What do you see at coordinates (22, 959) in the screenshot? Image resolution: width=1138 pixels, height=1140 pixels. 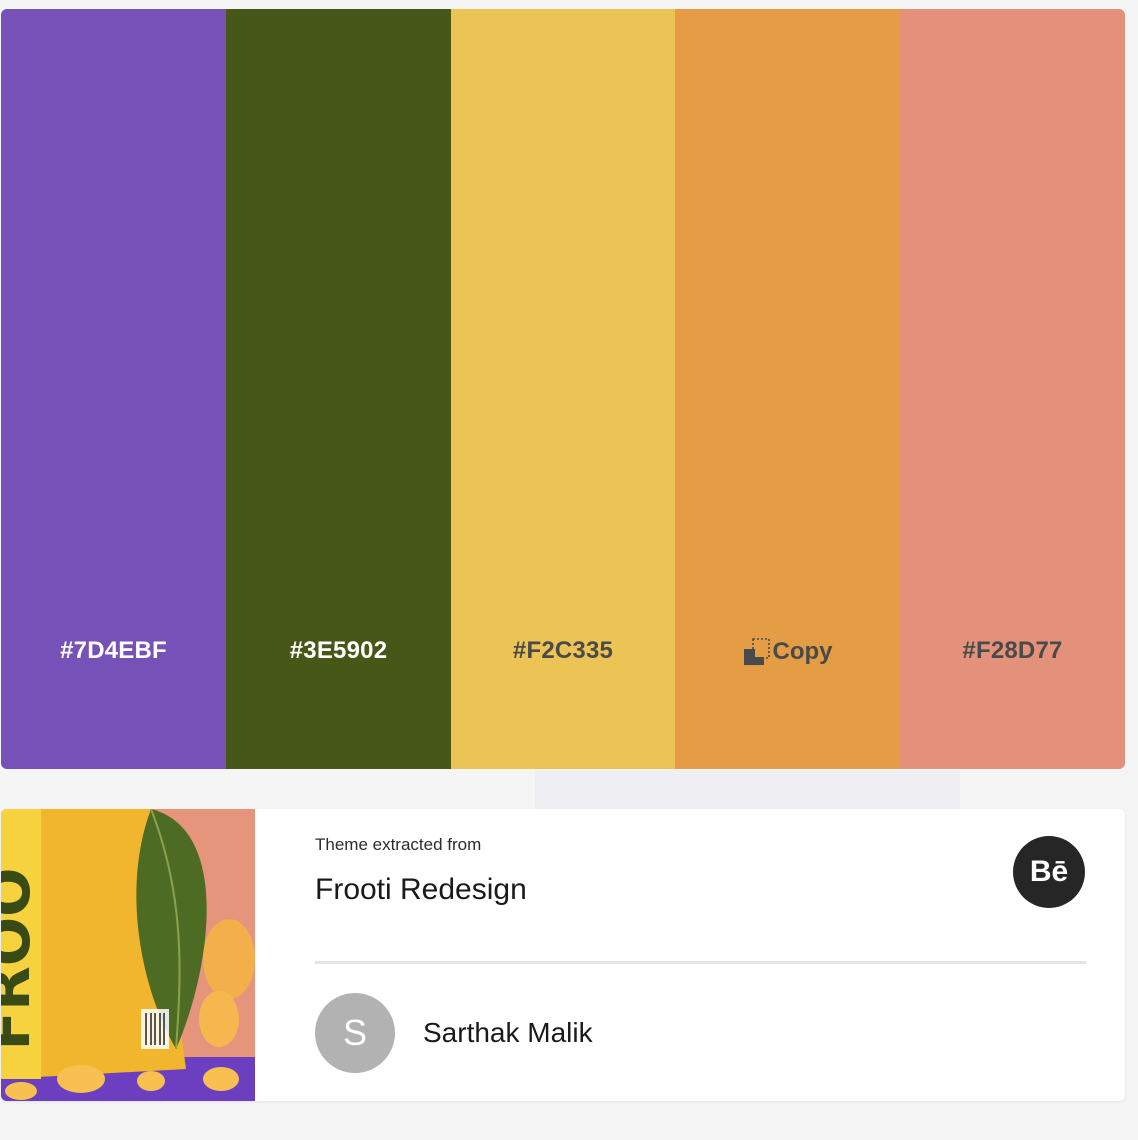 I see `svg-text: FROO` at bounding box center [22, 959].